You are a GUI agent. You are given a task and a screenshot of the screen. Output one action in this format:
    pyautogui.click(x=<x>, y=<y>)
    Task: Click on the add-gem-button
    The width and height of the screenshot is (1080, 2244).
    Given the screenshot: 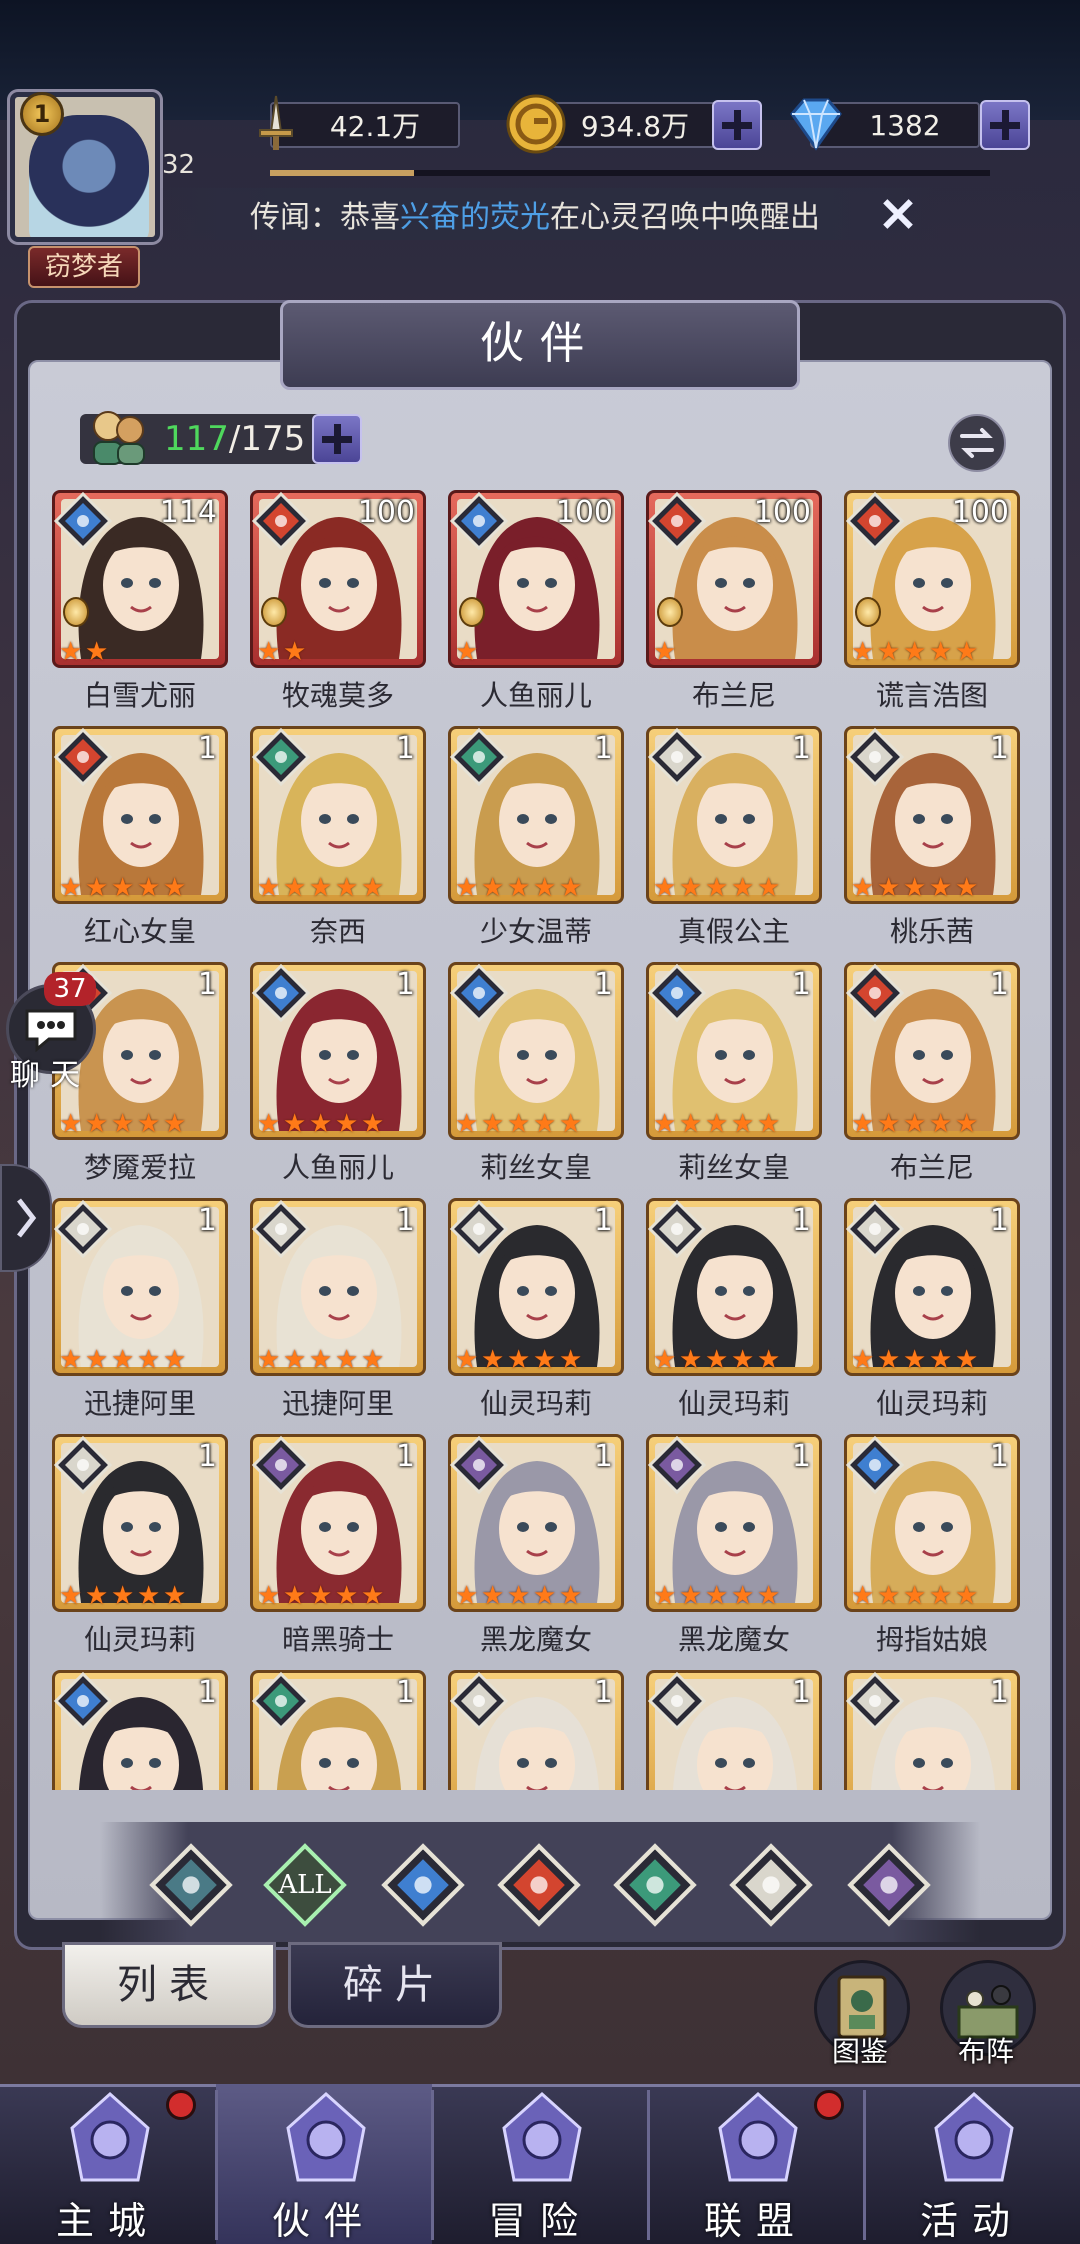 What is the action you would take?
    pyautogui.click(x=1005, y=125)
    